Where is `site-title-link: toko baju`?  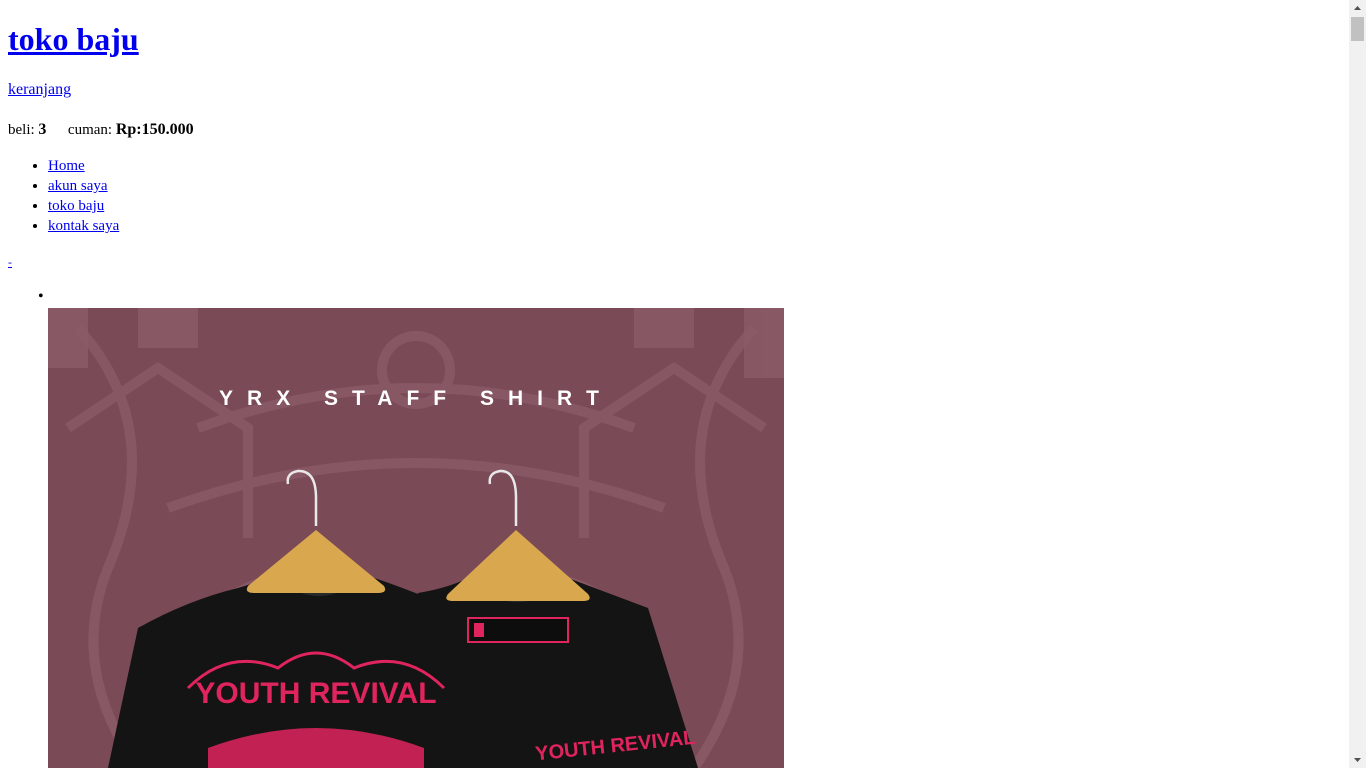
site-title-link: toko baju is located at coordinates (73, 39).